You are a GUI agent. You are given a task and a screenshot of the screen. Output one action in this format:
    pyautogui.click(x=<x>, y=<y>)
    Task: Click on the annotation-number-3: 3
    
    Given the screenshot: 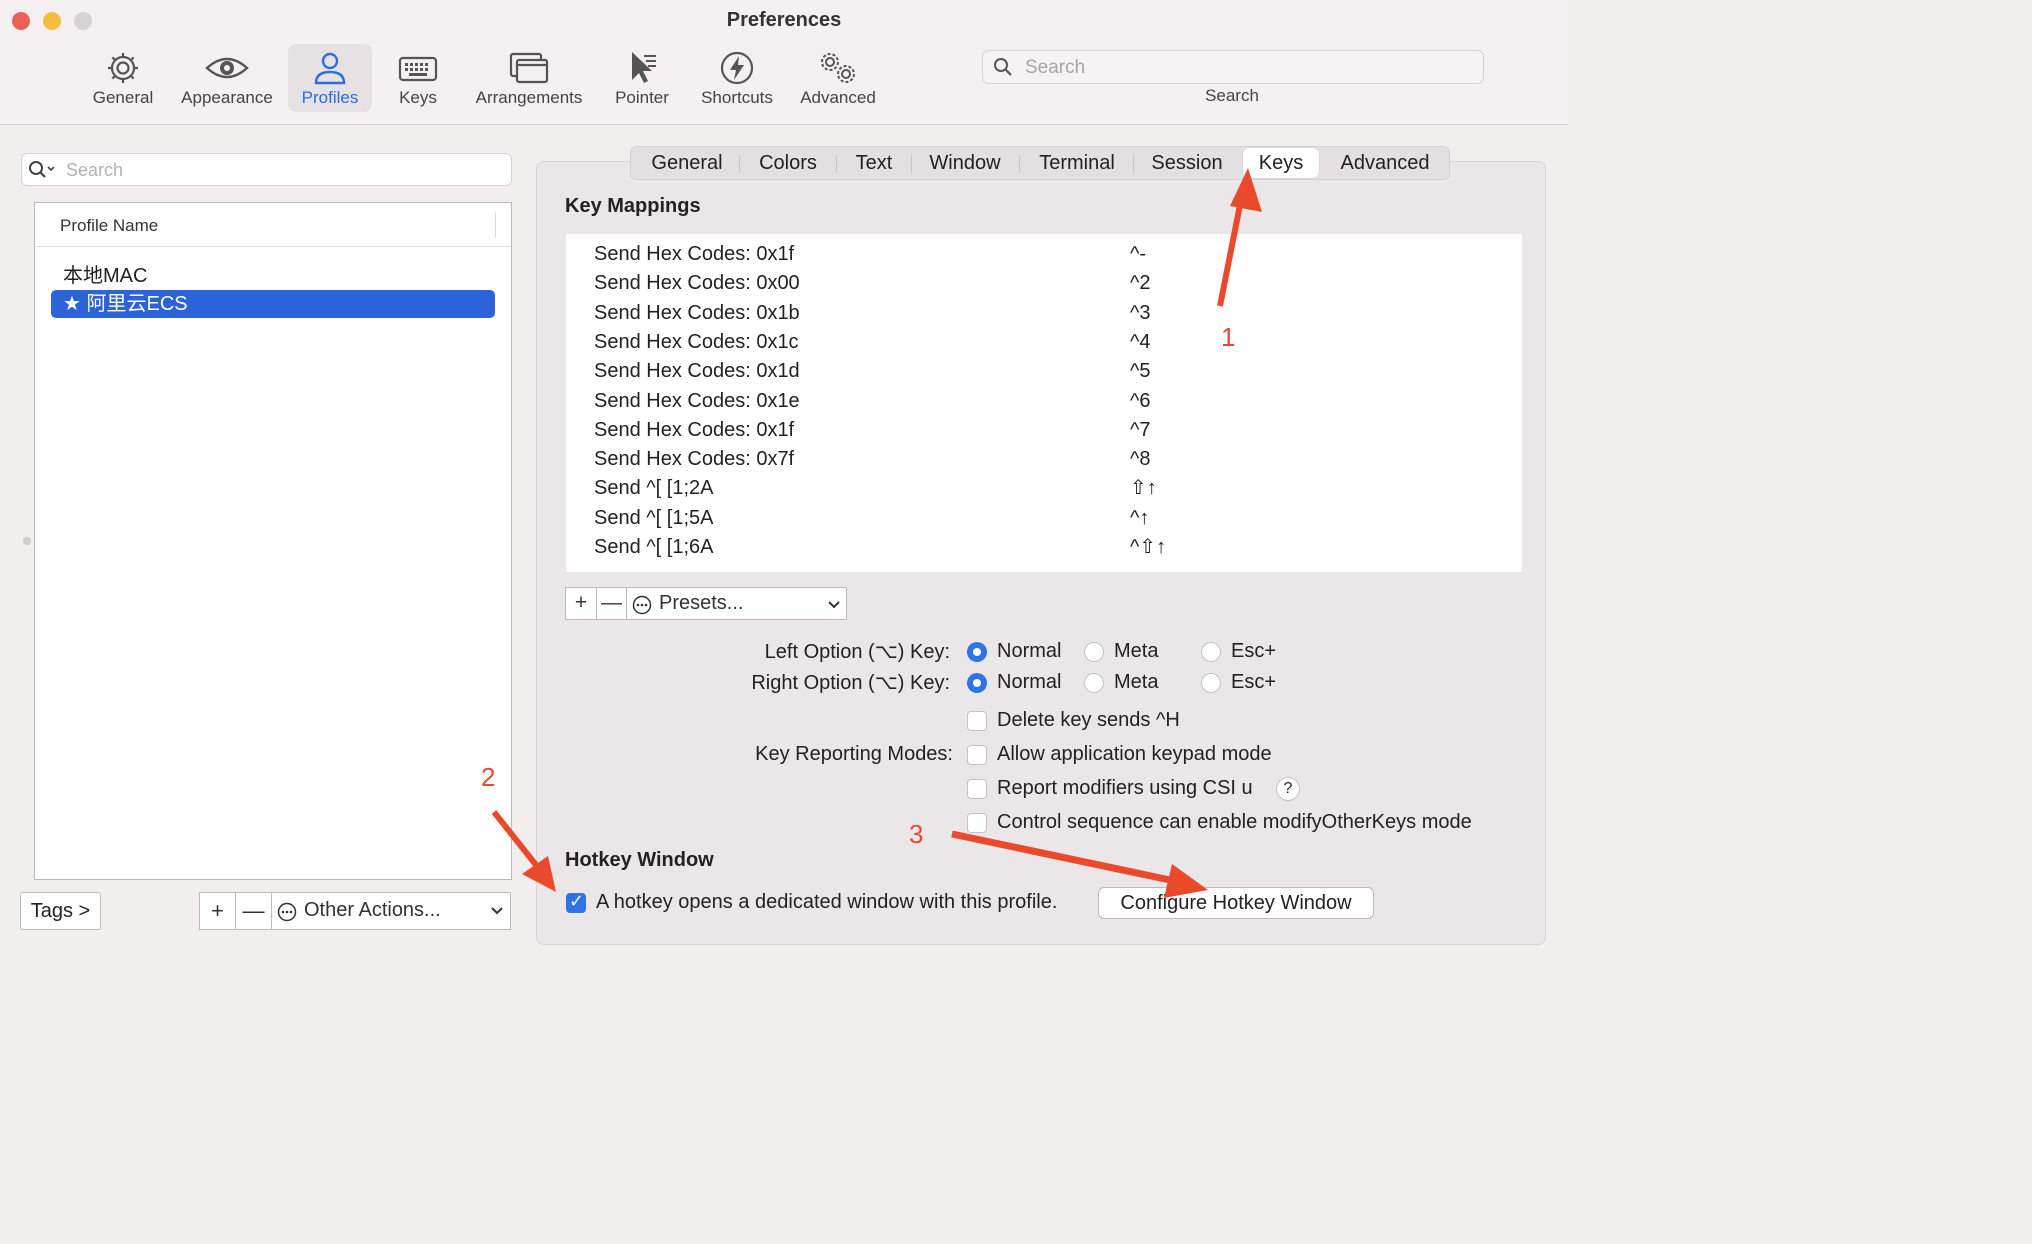 What is the action you would take?
    pyautogui.click(x=916, y=834)
    